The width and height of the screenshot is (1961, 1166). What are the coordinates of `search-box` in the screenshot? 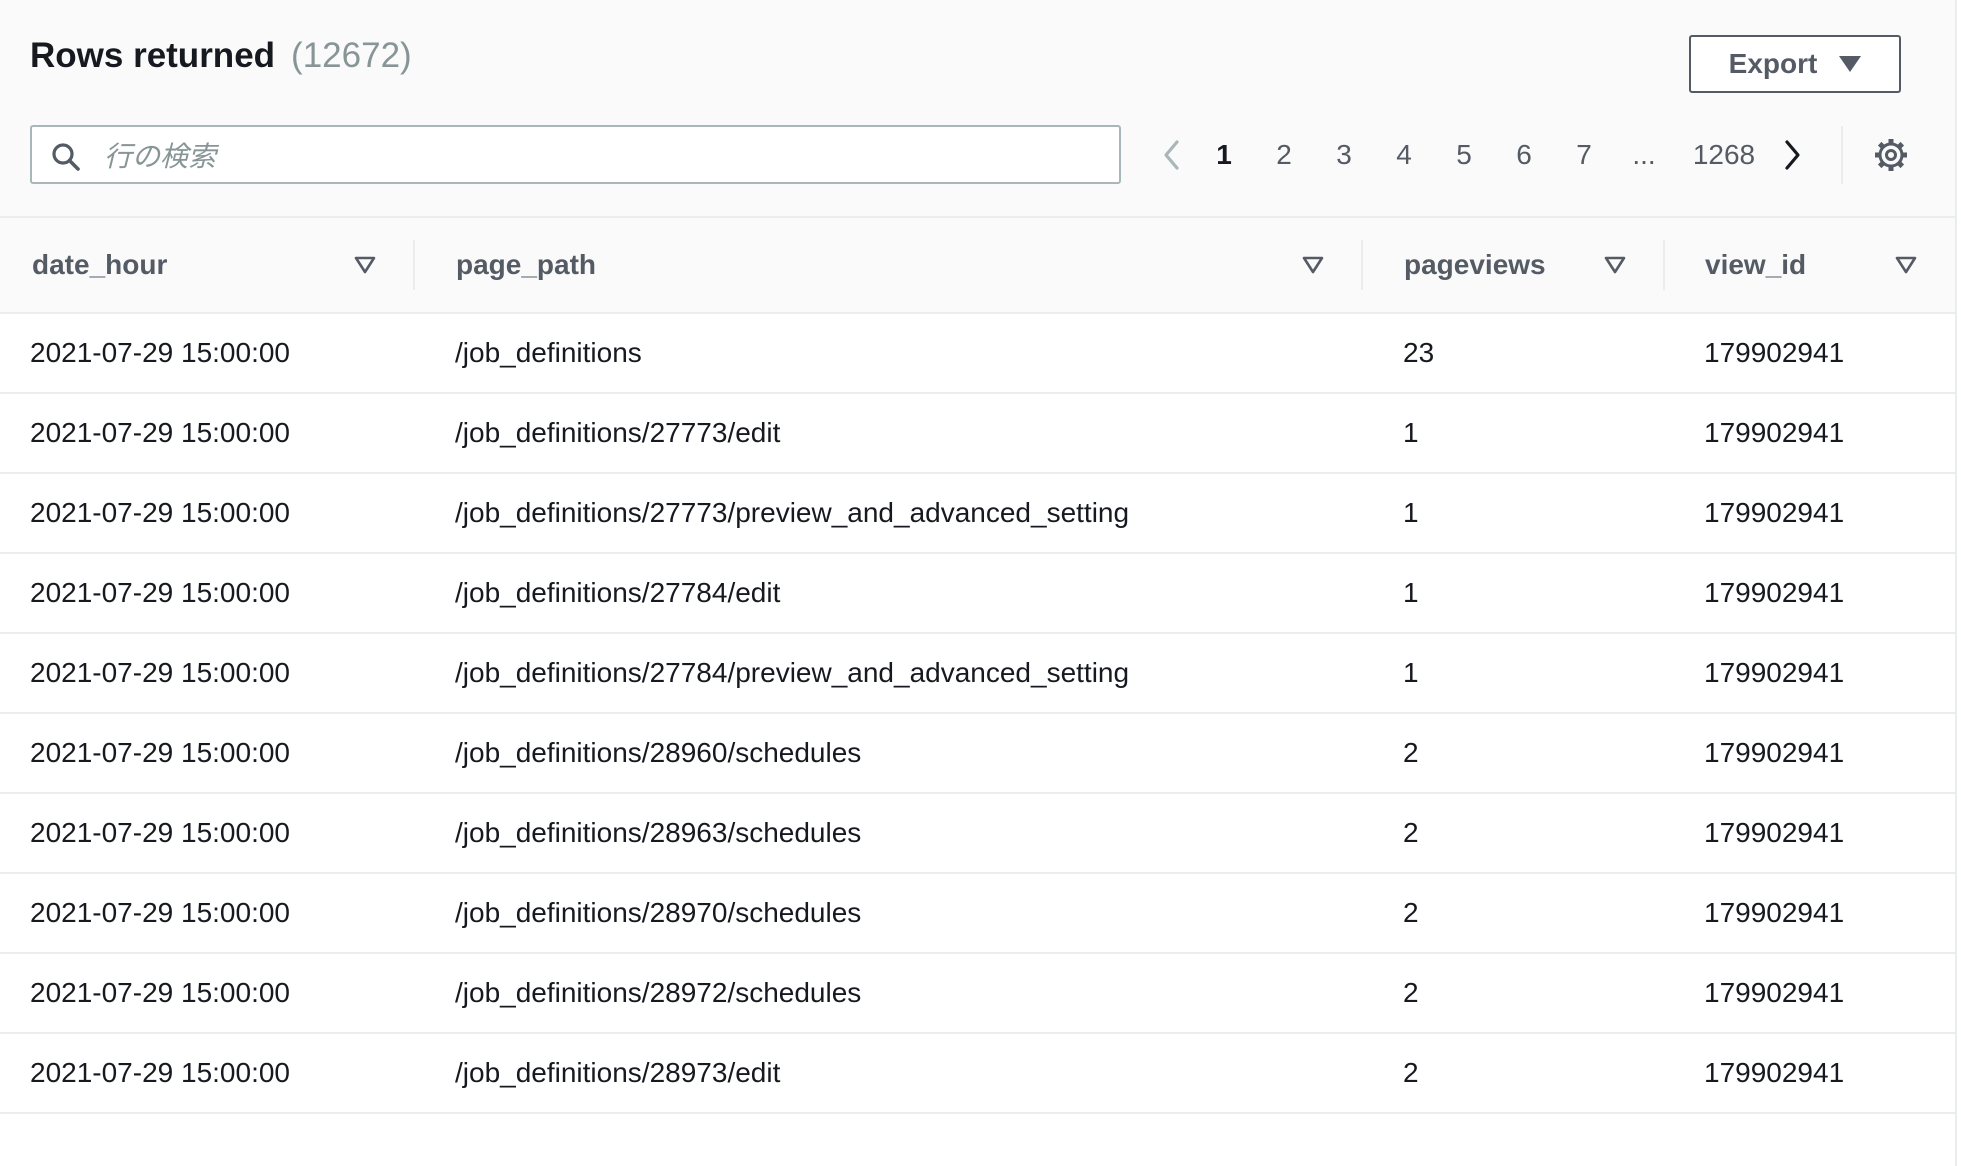 It's located at (575, 154).